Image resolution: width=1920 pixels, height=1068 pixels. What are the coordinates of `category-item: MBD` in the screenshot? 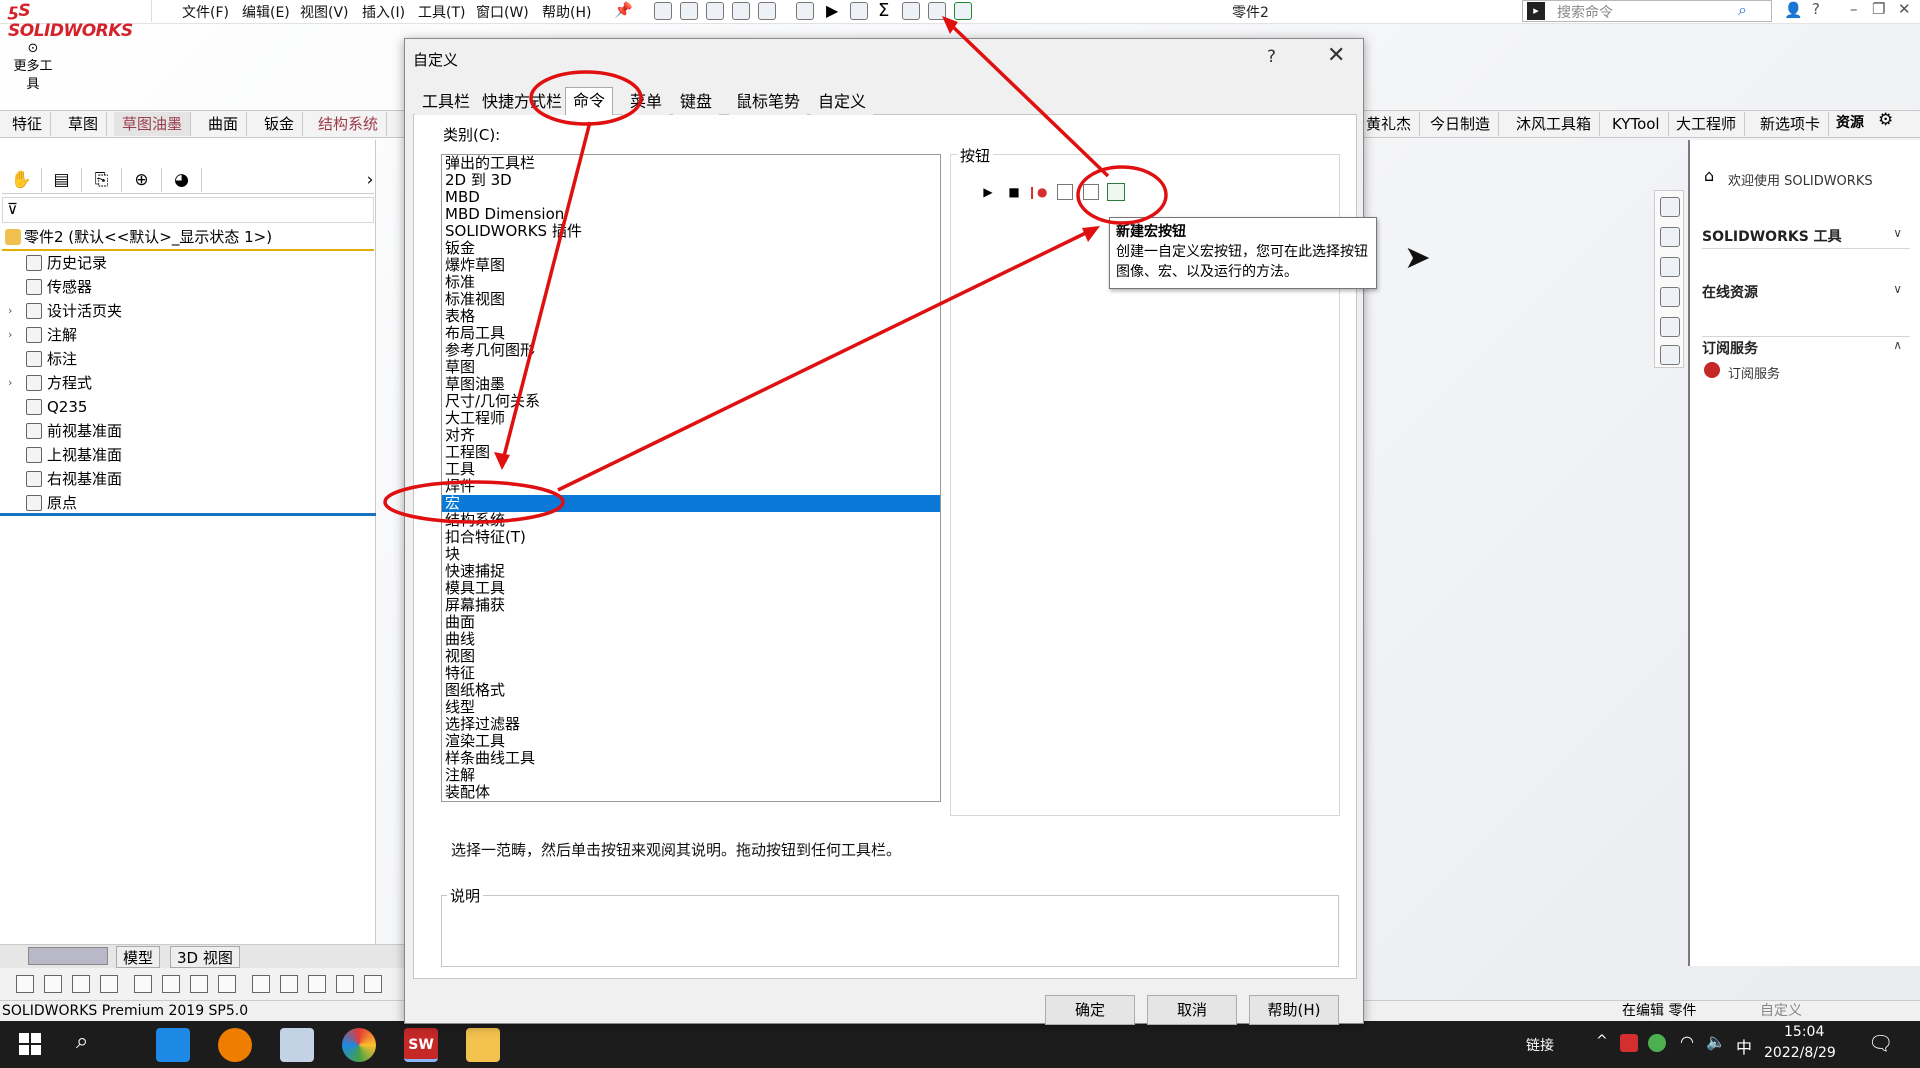 It's located at (691, 197).